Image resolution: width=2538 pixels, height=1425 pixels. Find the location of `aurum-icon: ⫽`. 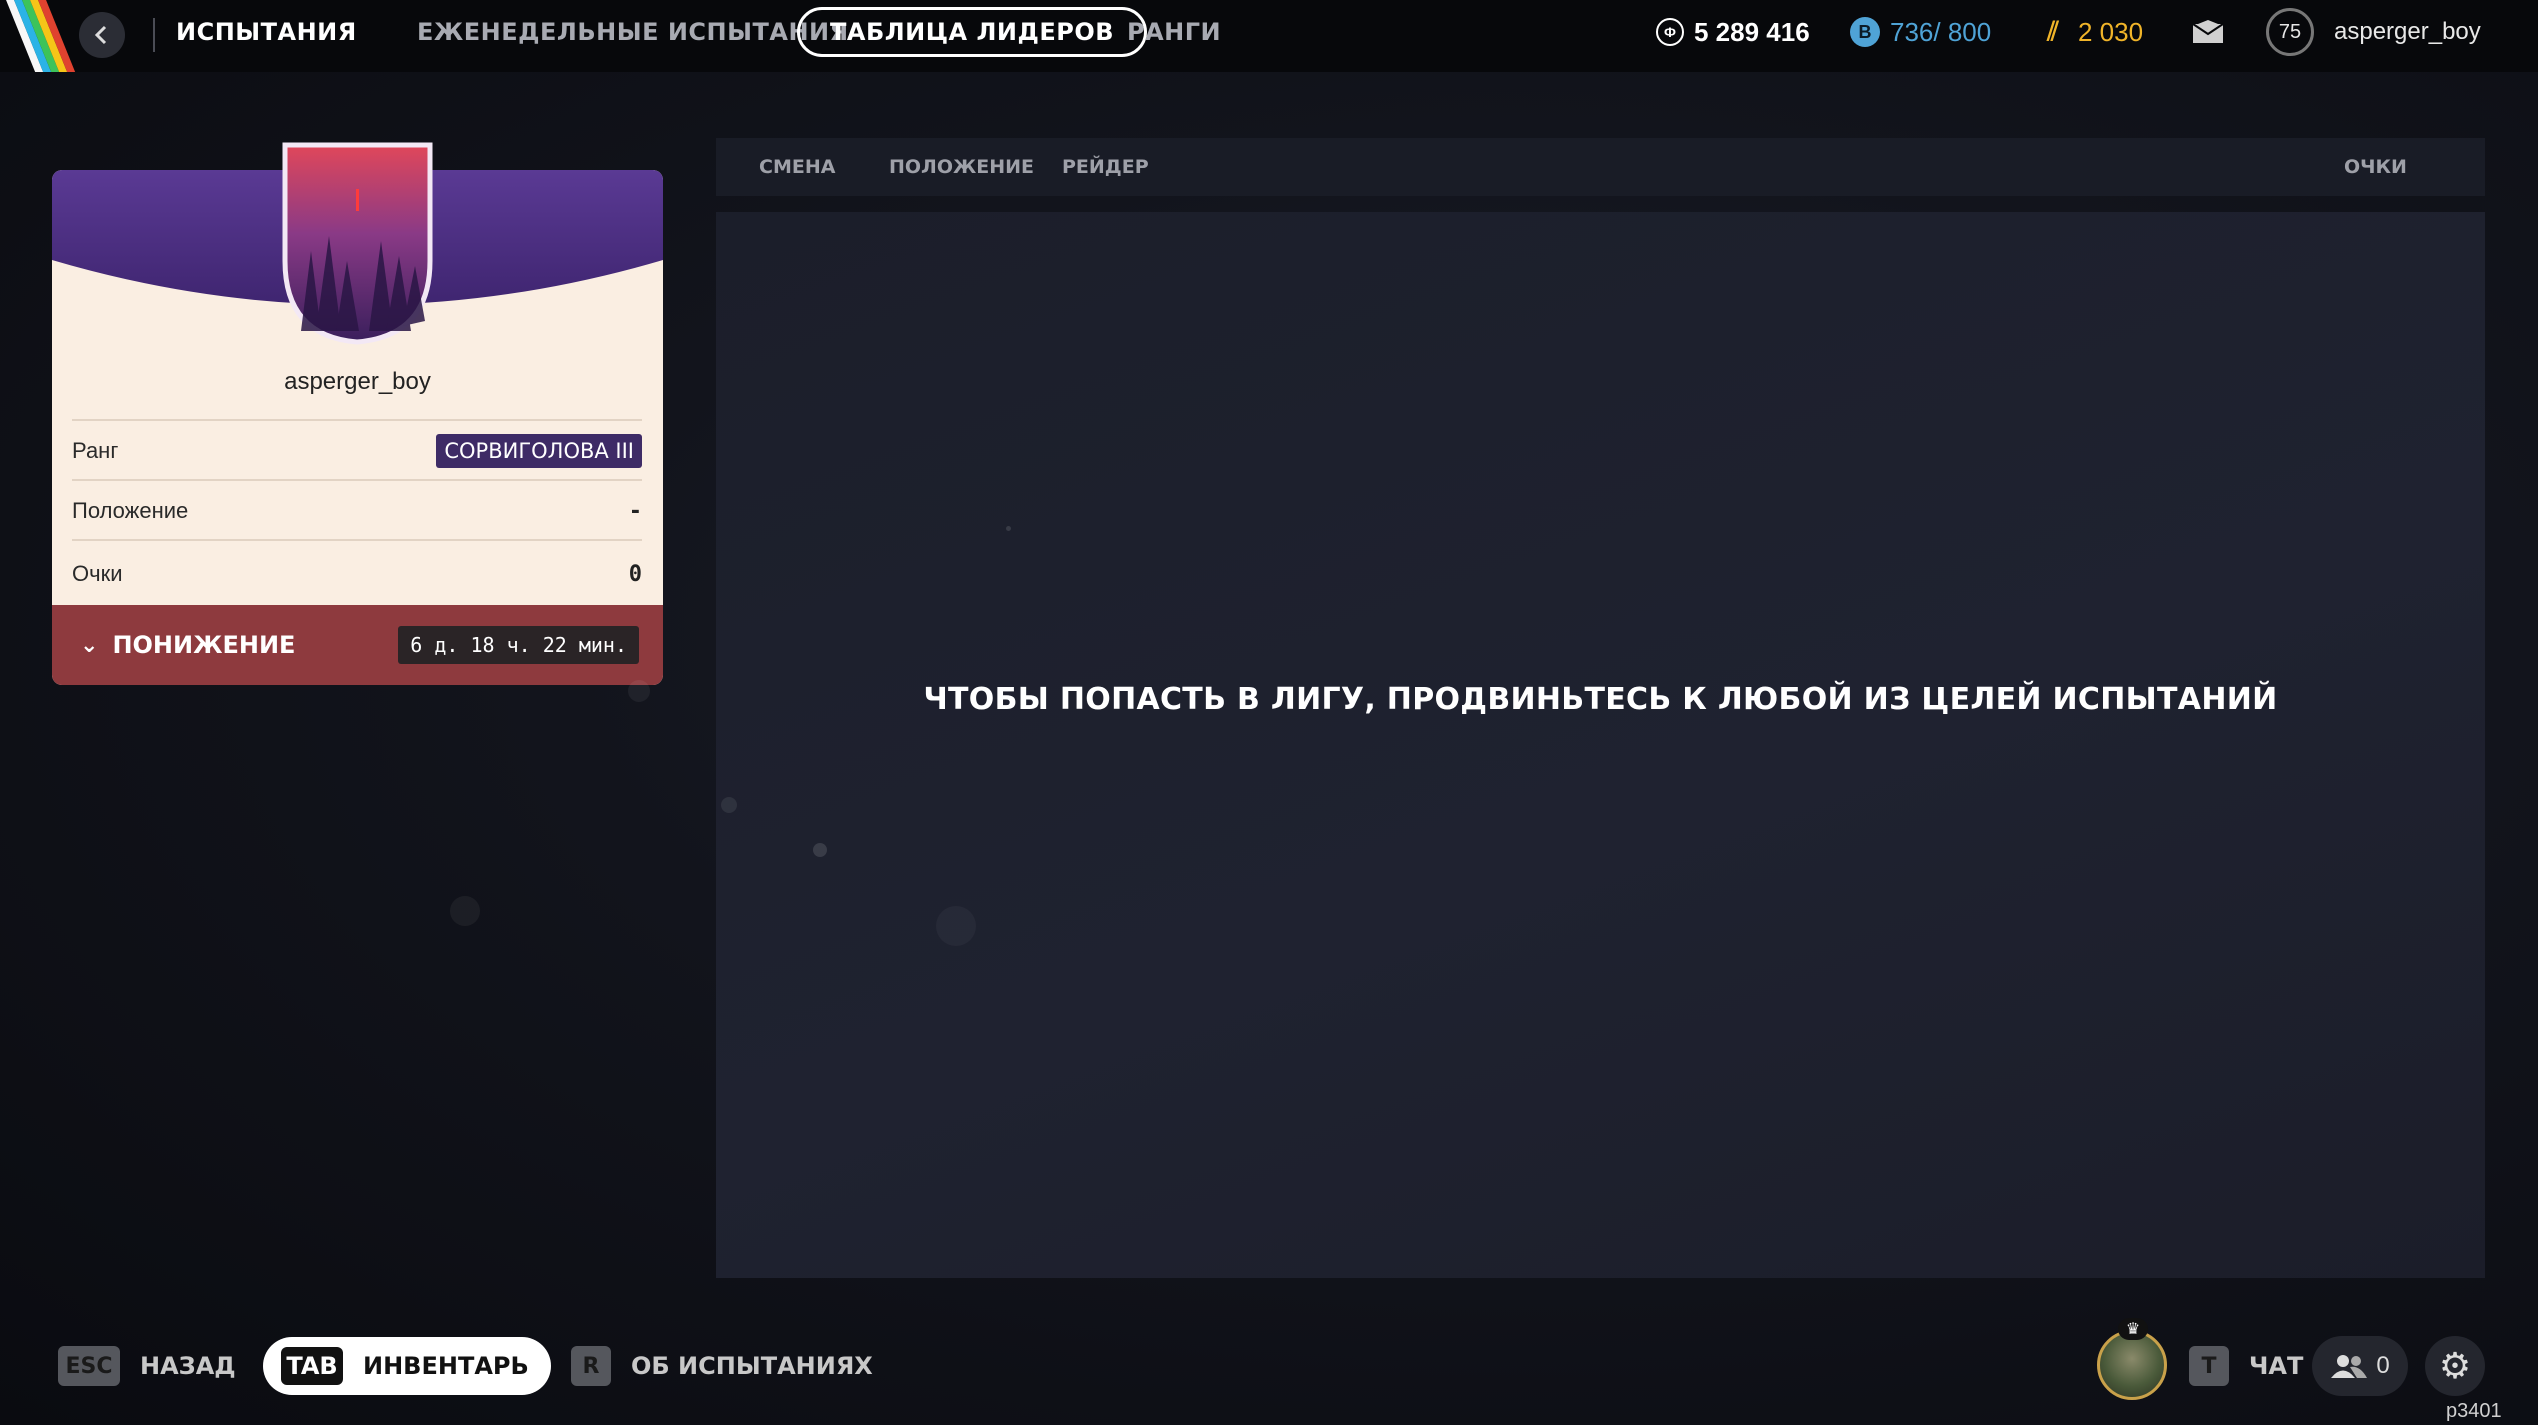

aurum-icon: ⫽ is located at coordinates (2053, 31).